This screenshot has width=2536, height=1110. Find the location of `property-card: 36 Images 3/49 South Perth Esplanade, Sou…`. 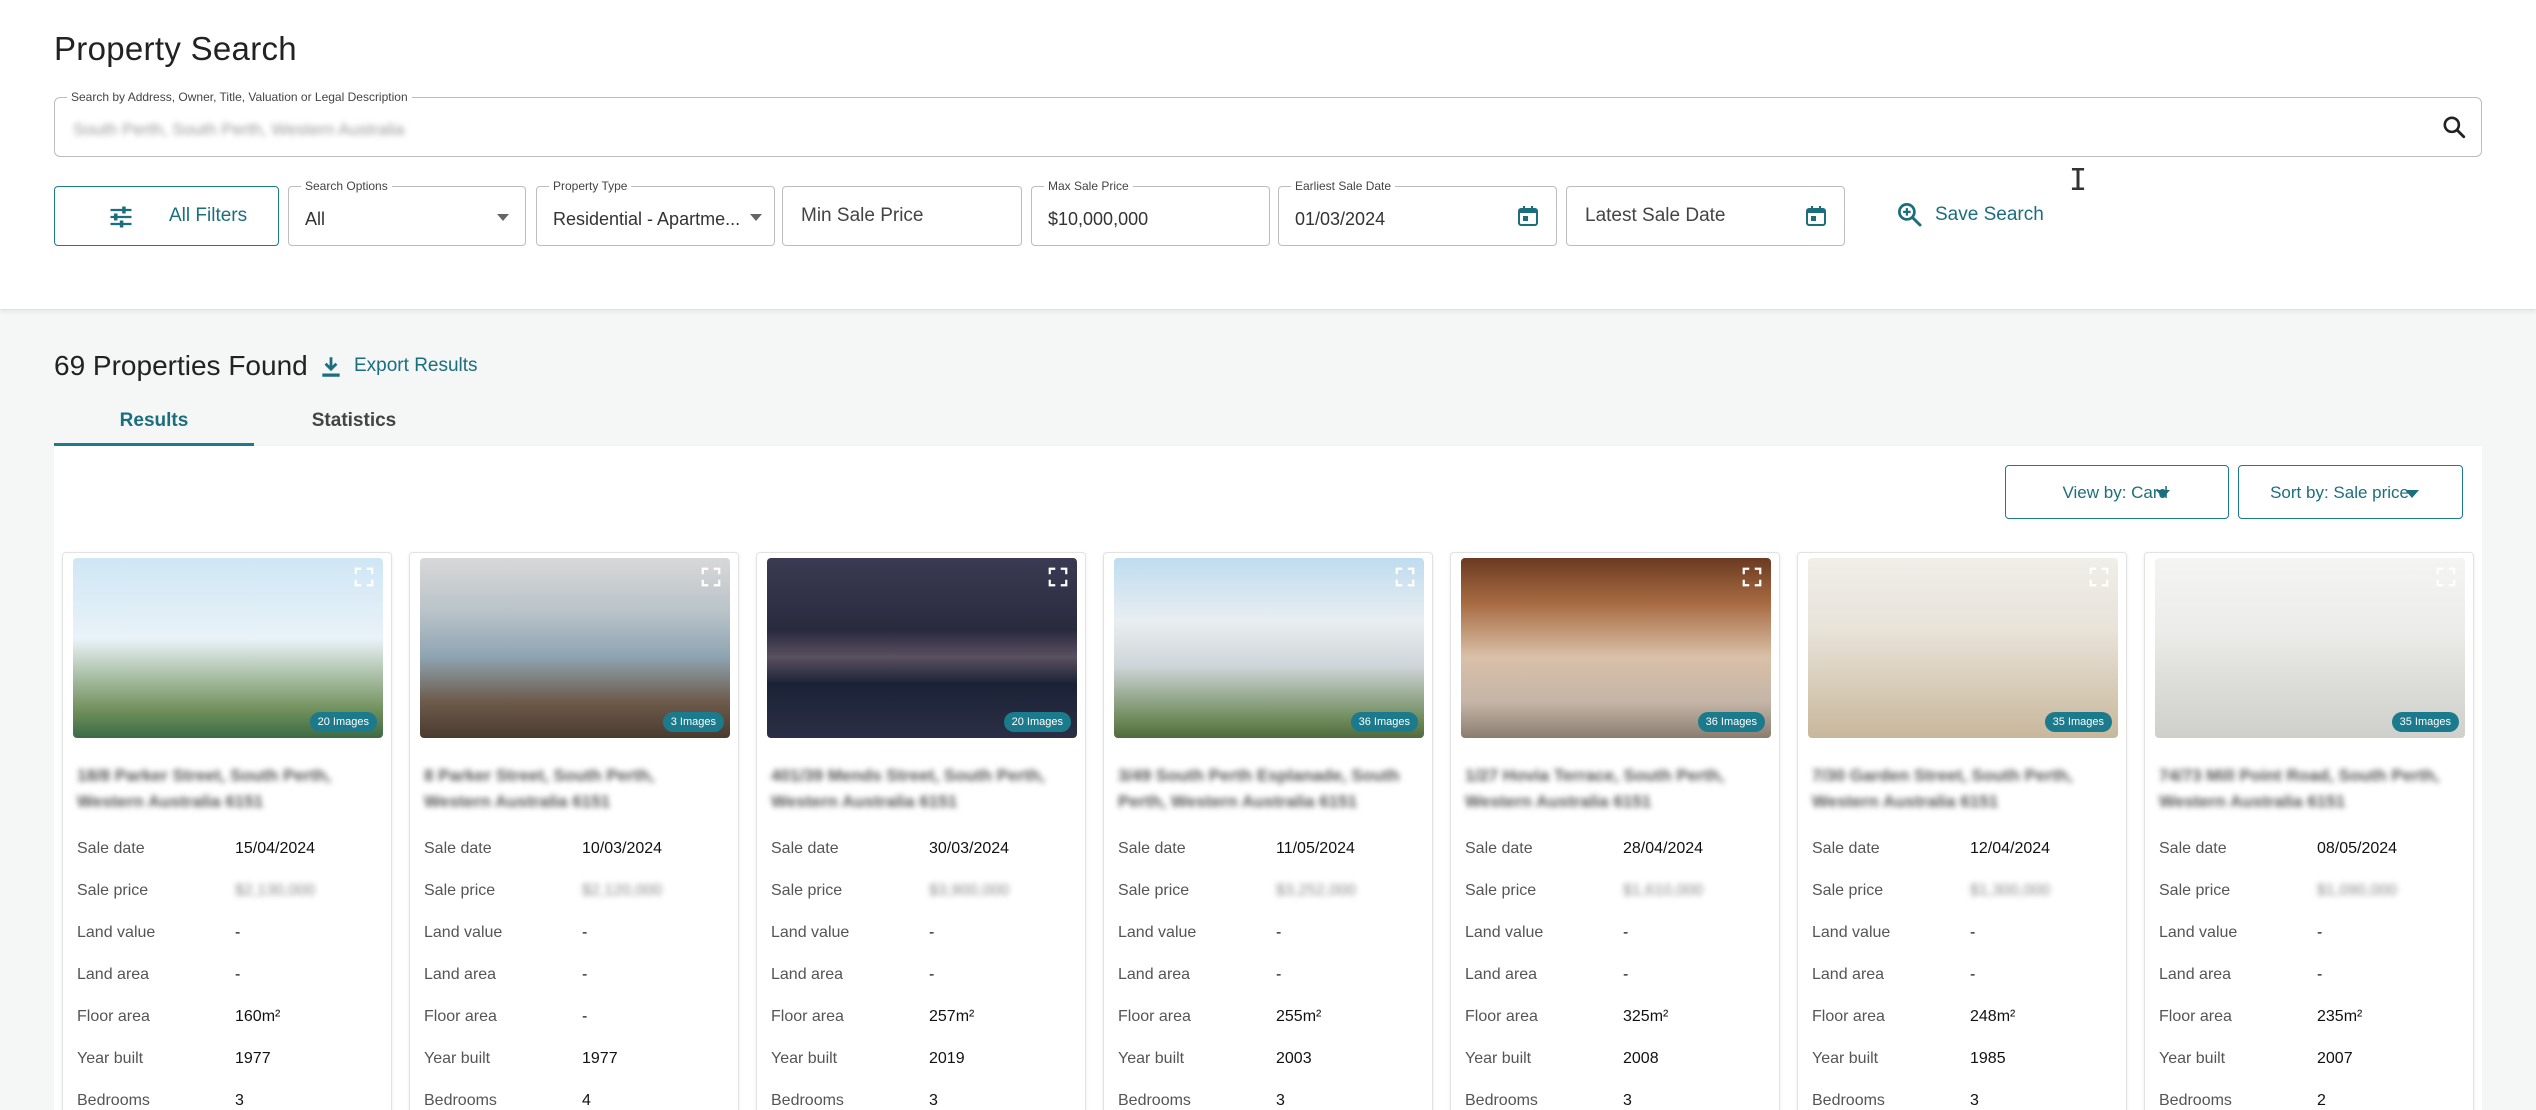

property-card: 36 Images 3/49 South Perth Esplanade, Sou… is located at coordinates (1268, 831).